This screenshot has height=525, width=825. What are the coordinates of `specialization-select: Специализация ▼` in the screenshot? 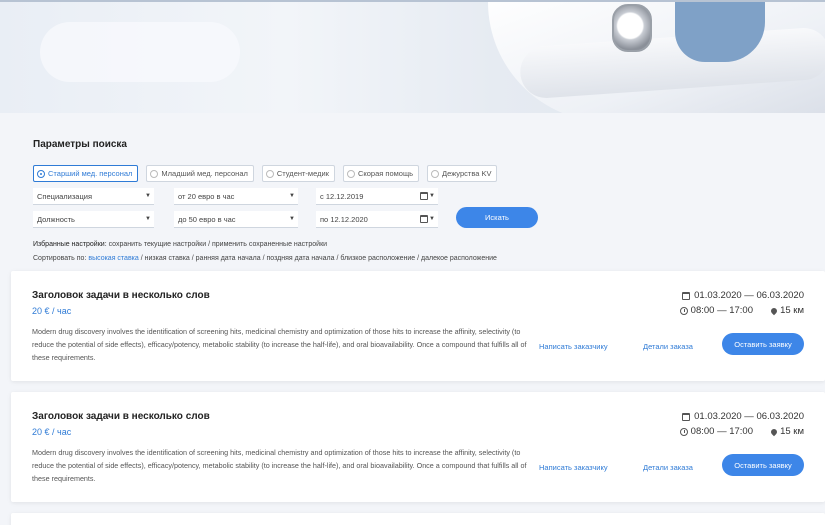 It's located at (93, 196).